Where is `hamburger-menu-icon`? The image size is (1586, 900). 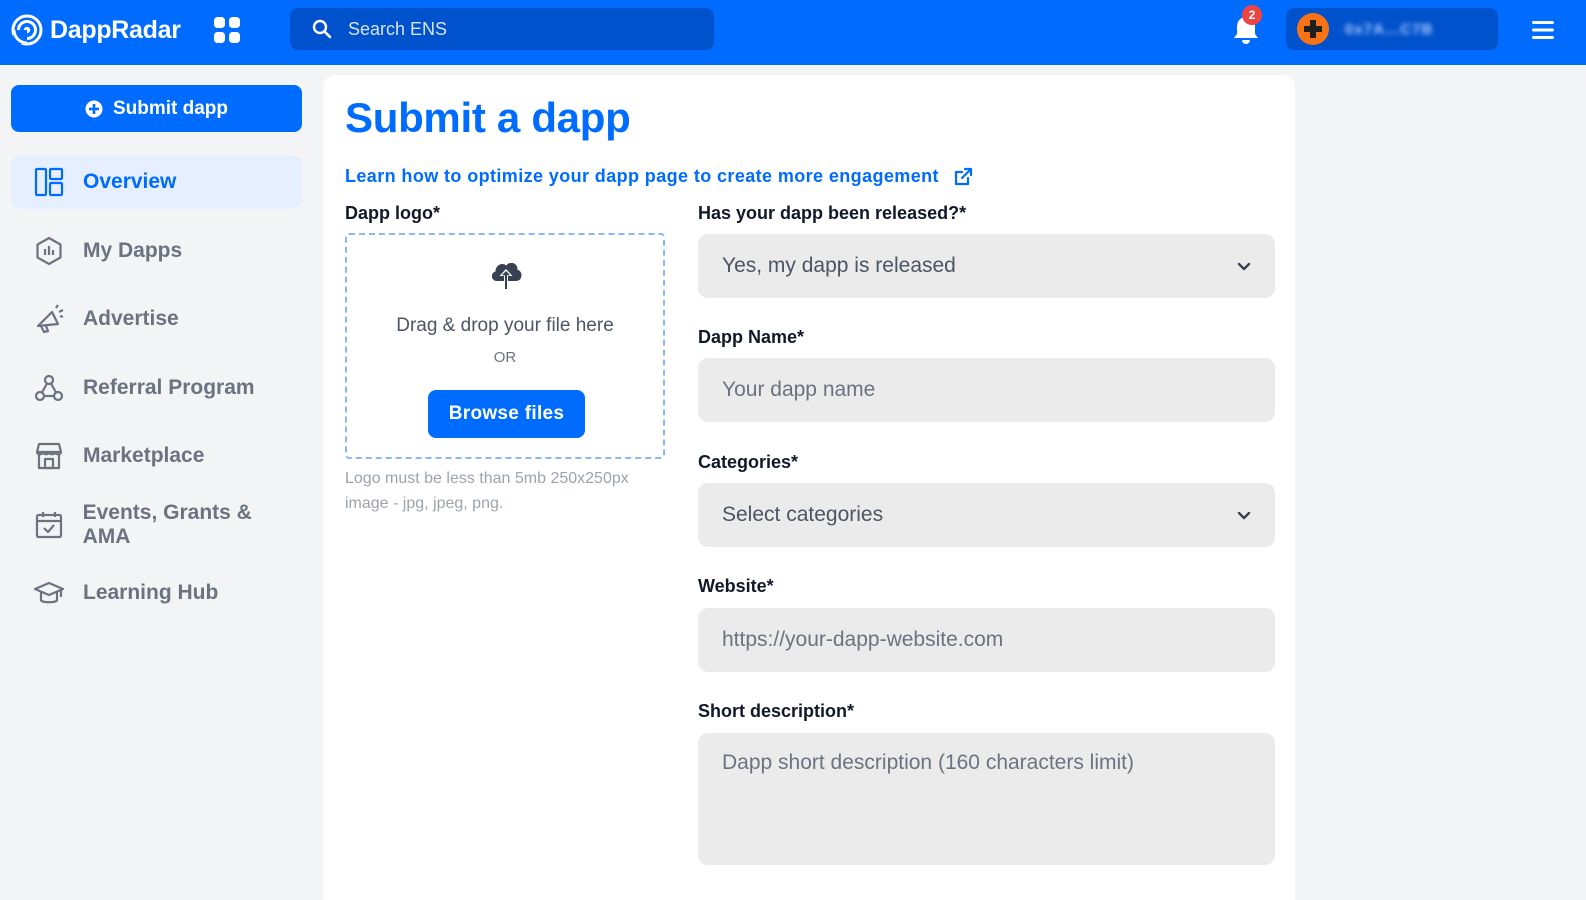
hamburger-menu-icon is located at coordinates (1543, 30).